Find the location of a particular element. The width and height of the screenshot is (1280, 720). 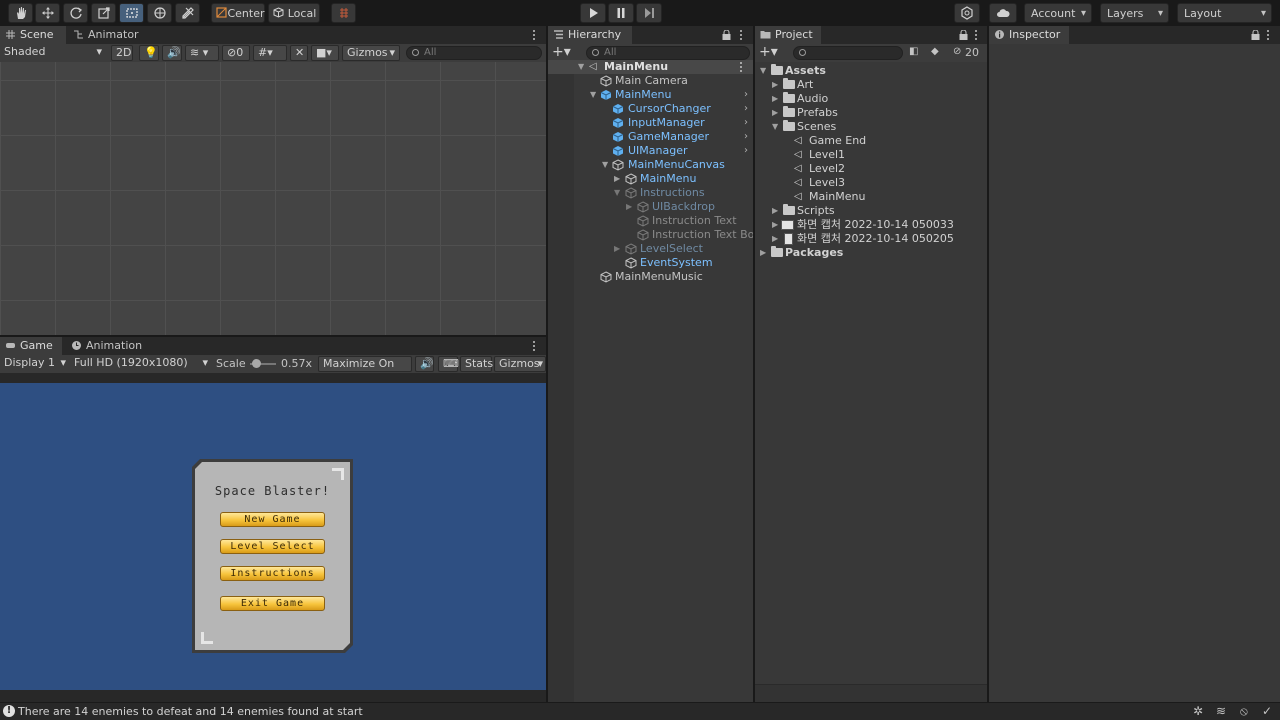

project-item-assets: ▼ Assets is located at coordinates (871, 71).